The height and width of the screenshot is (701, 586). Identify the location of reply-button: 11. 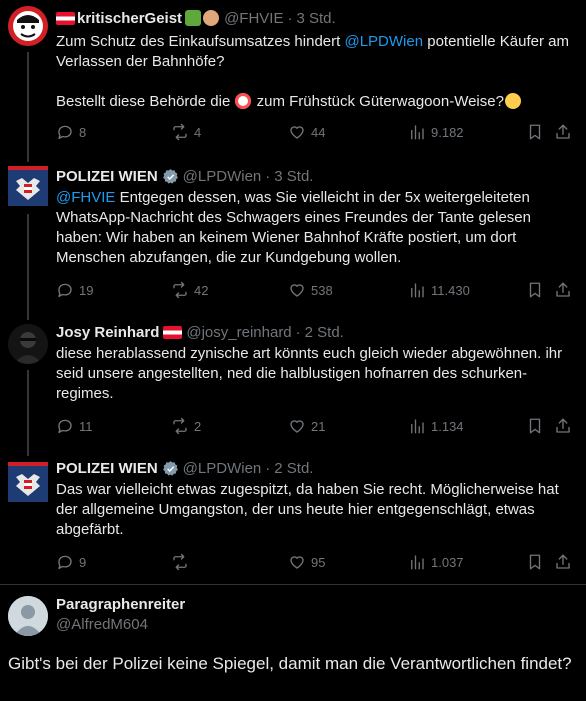
(74, 426).